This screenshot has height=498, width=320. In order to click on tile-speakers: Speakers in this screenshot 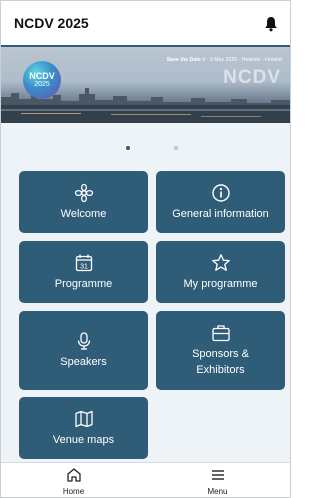, I will do `click(83, 350)`.